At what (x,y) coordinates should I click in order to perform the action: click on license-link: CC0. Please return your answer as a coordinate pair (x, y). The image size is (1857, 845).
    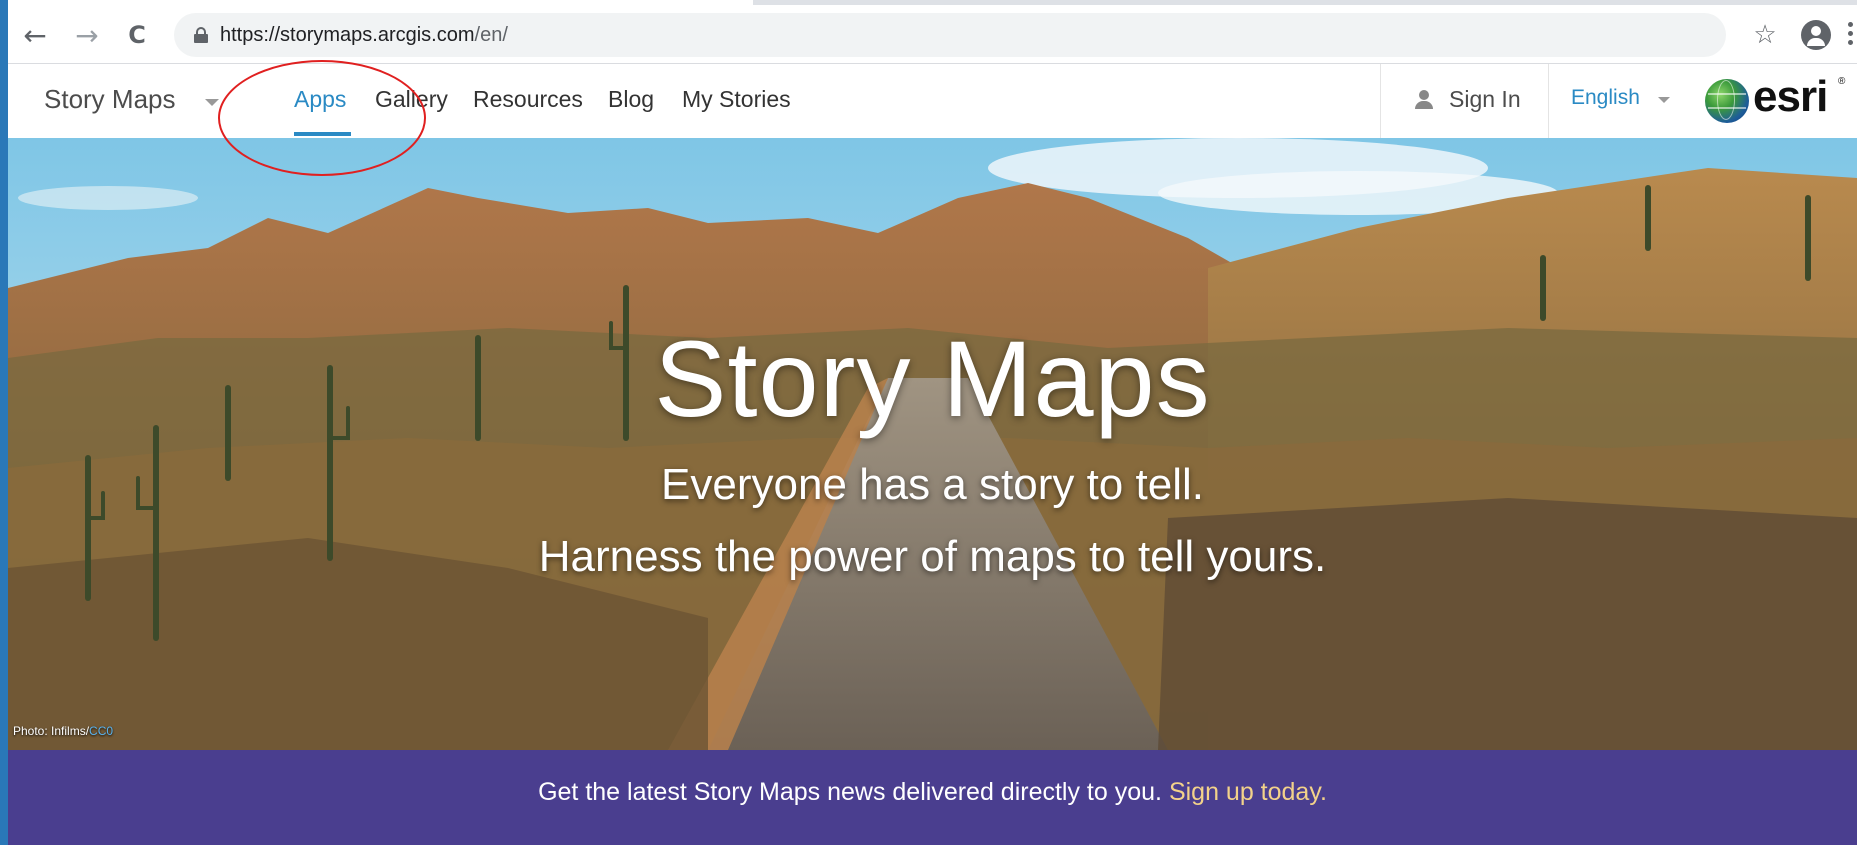
    Looking at the image, I should click on (101, 731).